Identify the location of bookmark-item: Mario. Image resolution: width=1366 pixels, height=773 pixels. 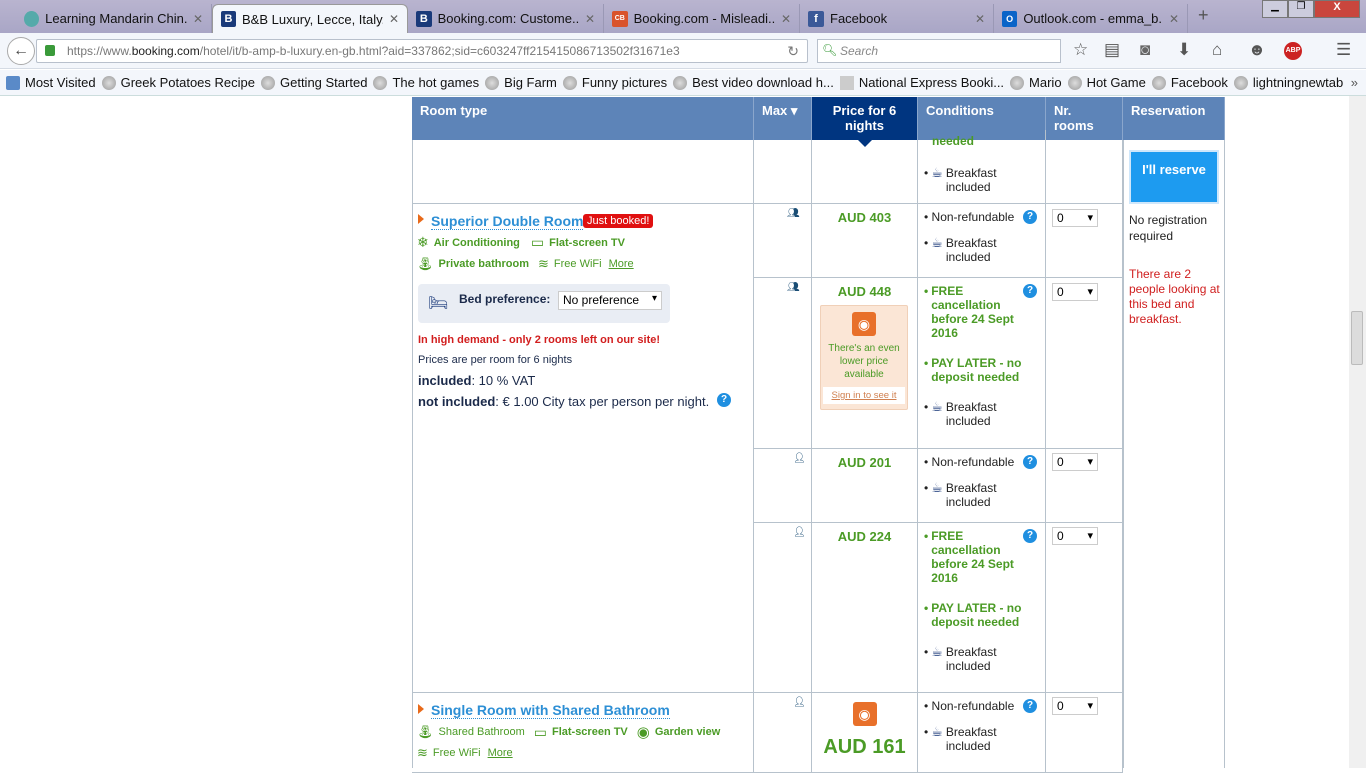
(1036, 82).